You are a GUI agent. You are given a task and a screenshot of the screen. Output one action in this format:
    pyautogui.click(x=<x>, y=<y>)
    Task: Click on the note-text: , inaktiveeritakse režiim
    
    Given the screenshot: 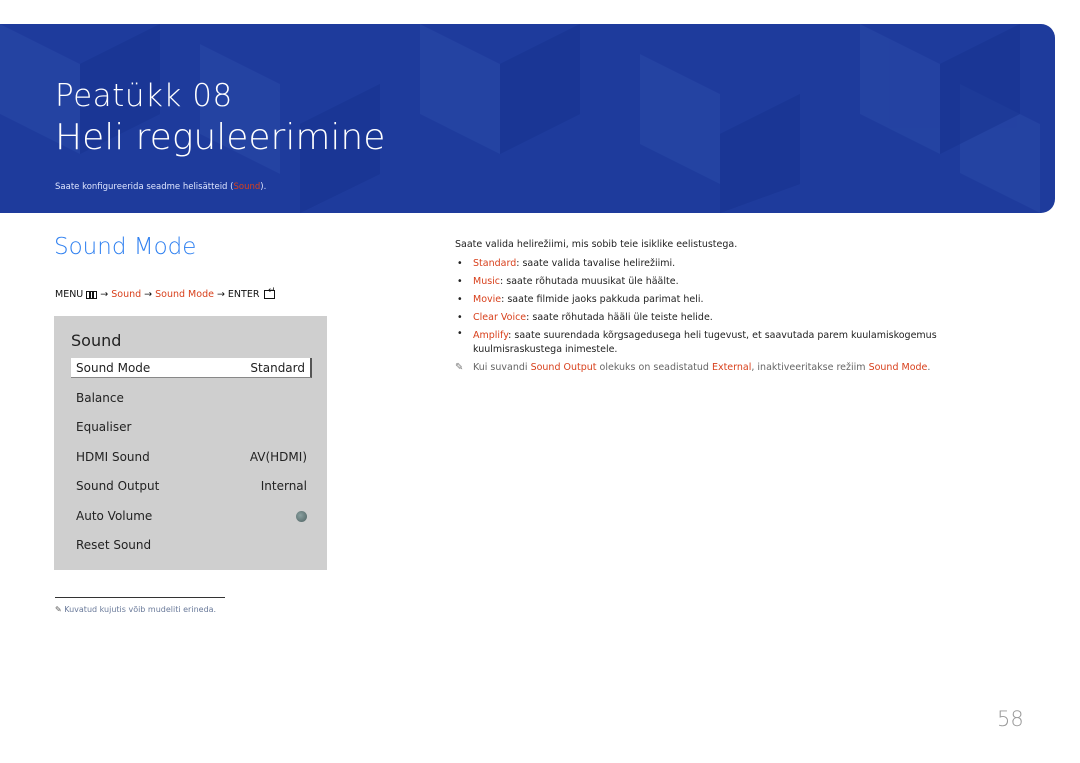 What is the action you would take?
    pyautogui.click(x=810, y=367)
    